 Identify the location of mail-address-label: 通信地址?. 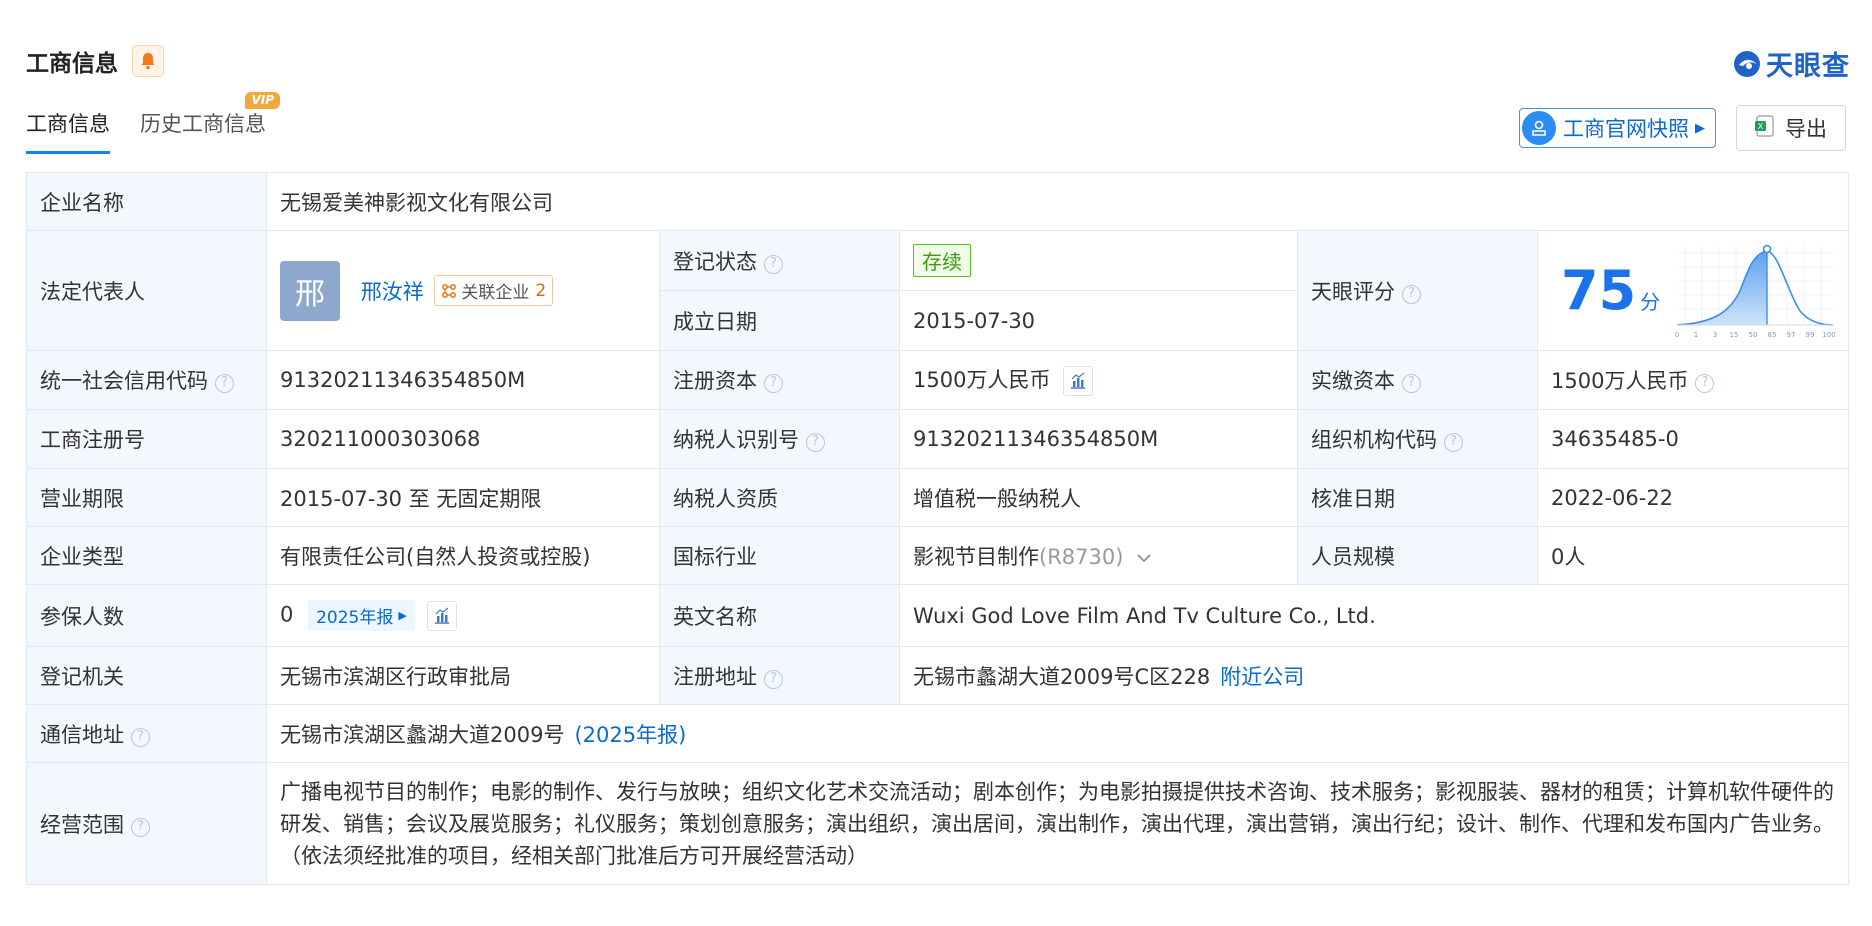
(146, 733).